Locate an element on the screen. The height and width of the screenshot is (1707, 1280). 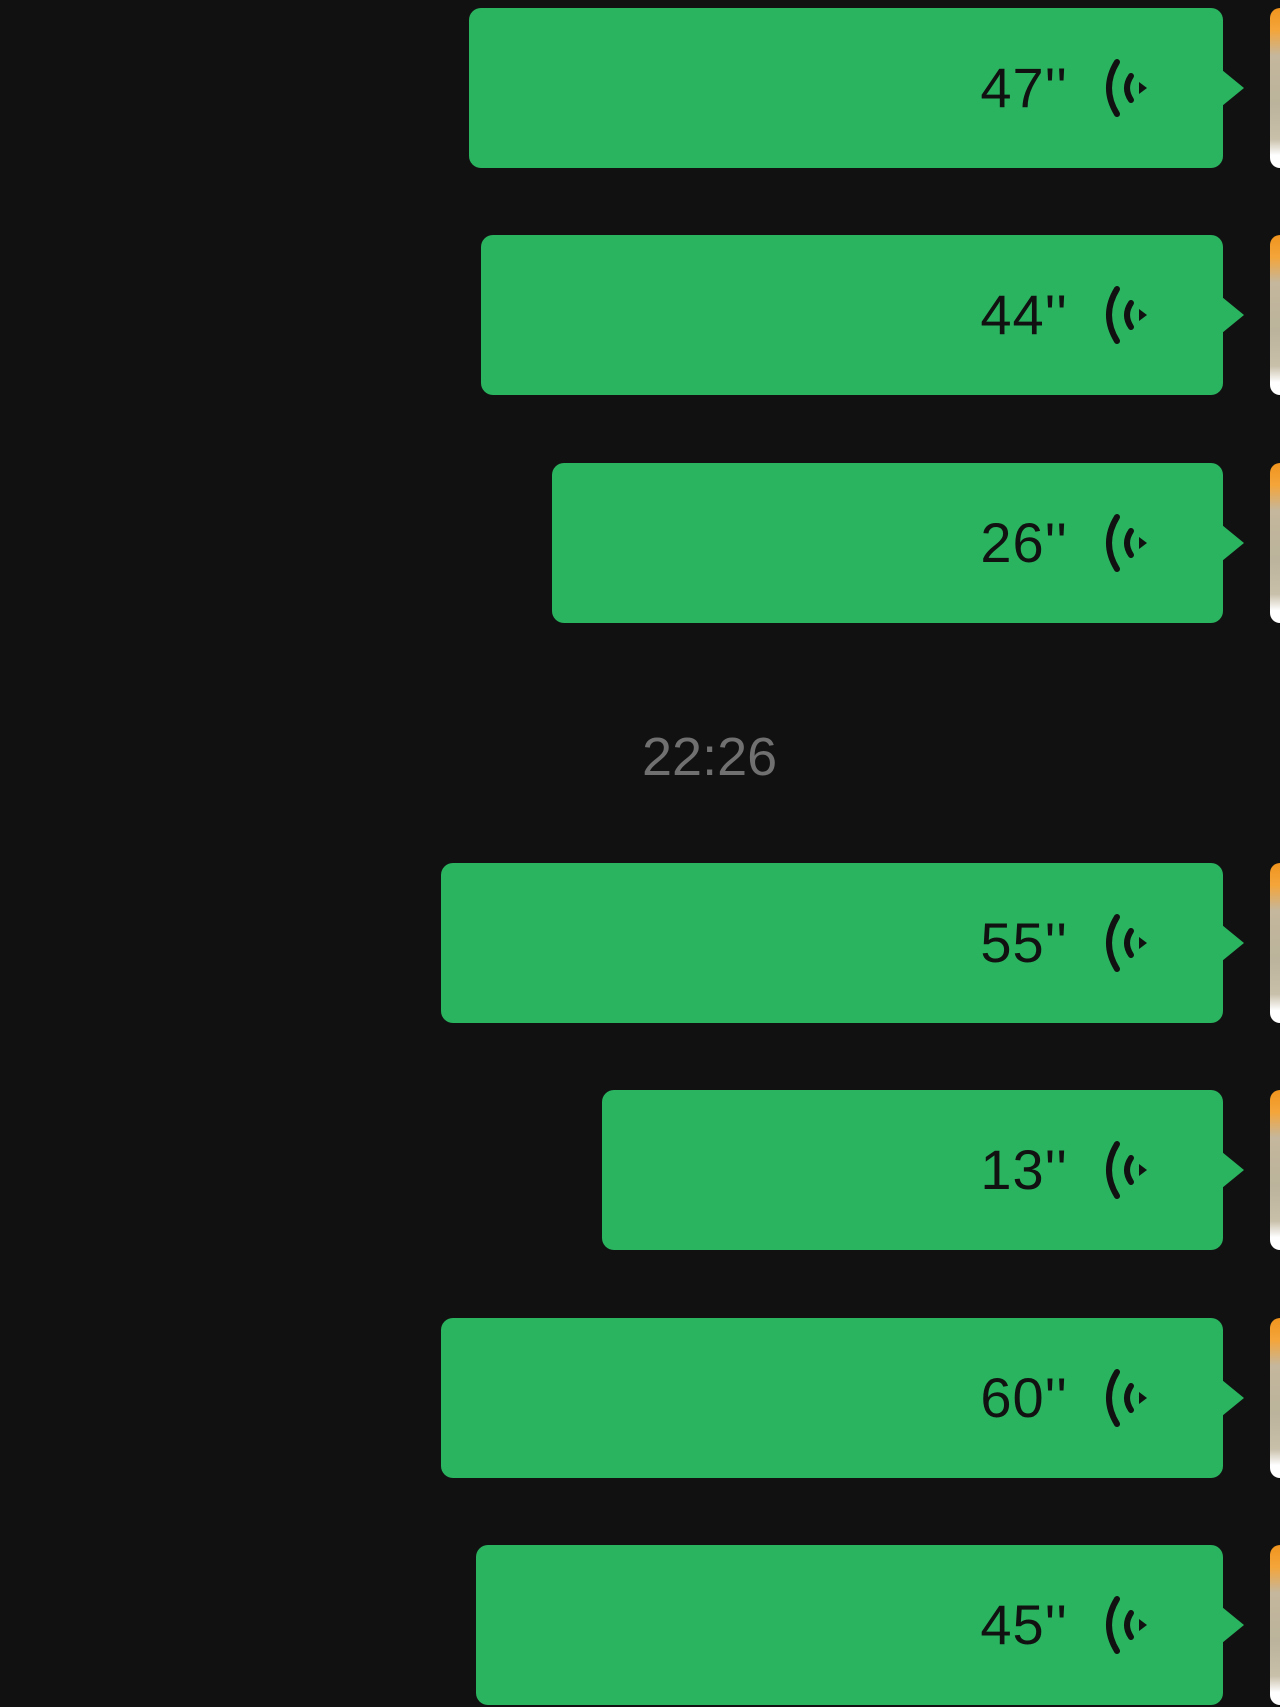
voice-message-row: 47'' is located at coordinates (640, 88).